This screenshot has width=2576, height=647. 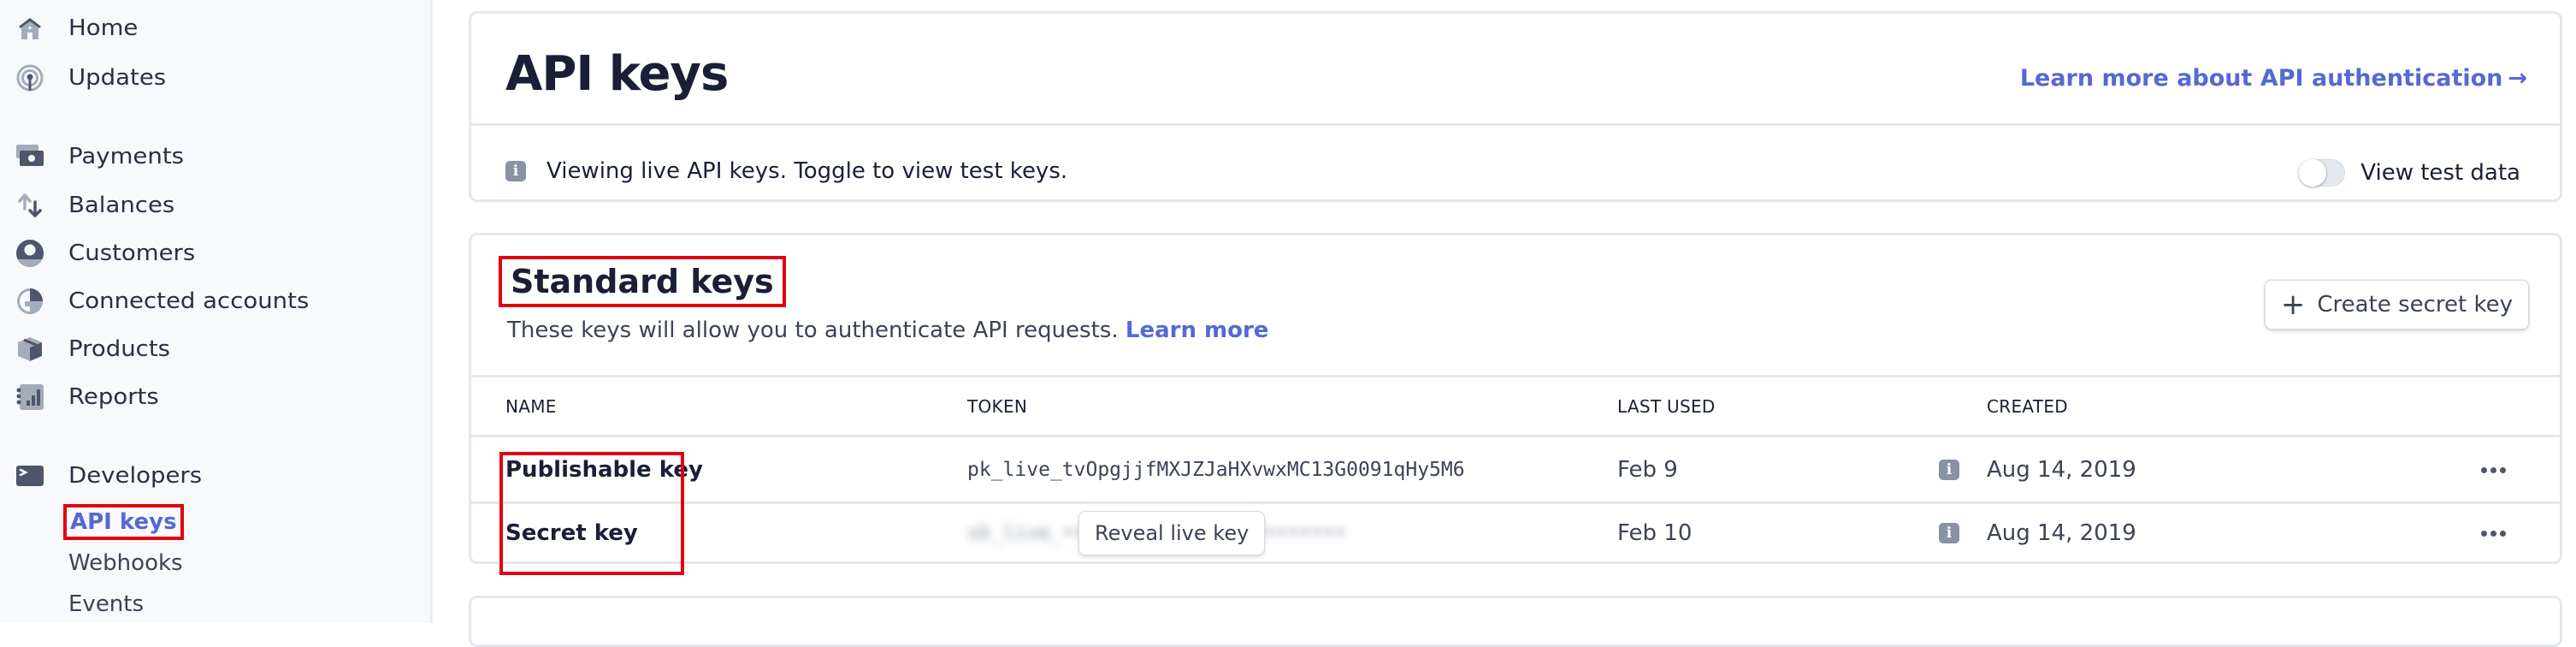 What do you see at coordinates (29, 398) in the screenshot?
I see `reports-icon` at bounding box center [29, 398].